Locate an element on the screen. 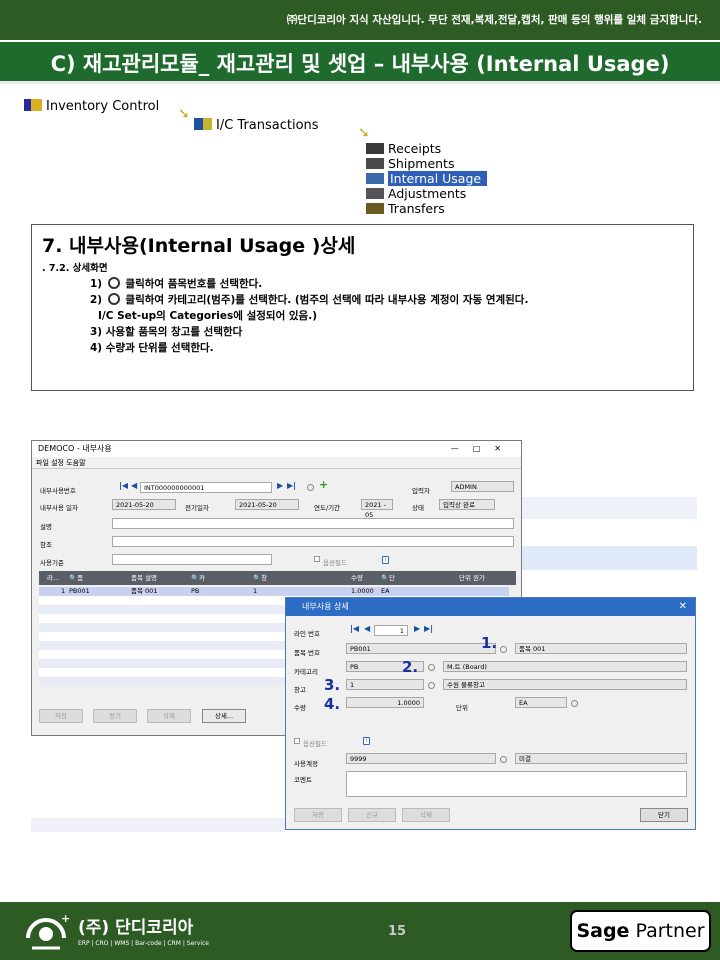  menu-item-receipts: Receipts is located at coordinates (403, 148).